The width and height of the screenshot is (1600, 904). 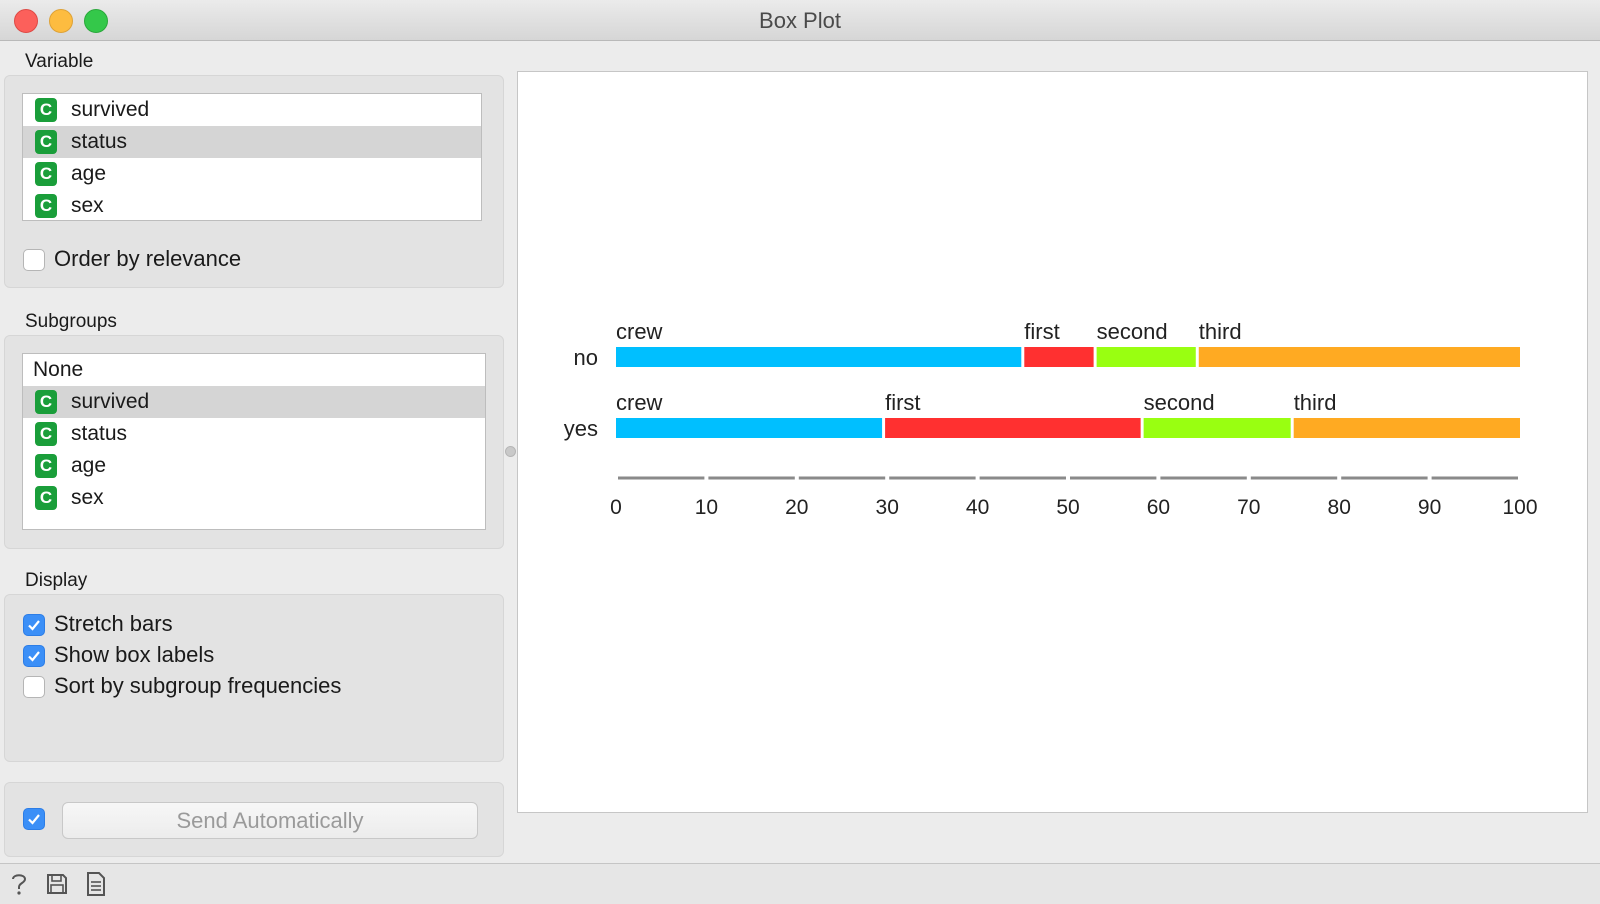 What do you see at coordinates (99, 433) in the screenshot?
I see `subgroup-item-label: status` at bounding box center [99, 433].